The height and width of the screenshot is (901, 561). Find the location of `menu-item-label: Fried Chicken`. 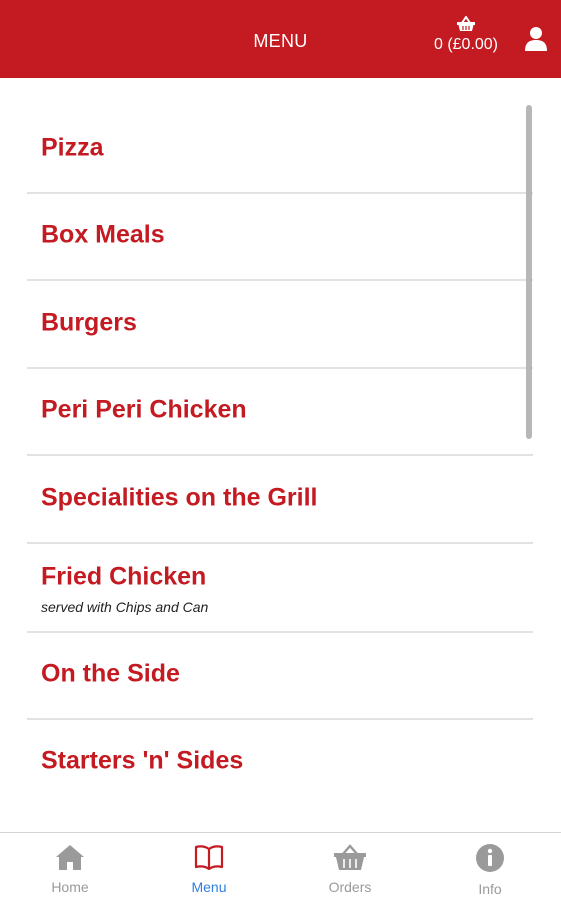

menu-item-label: Fried Chicken is located at coordinates (124, 576).